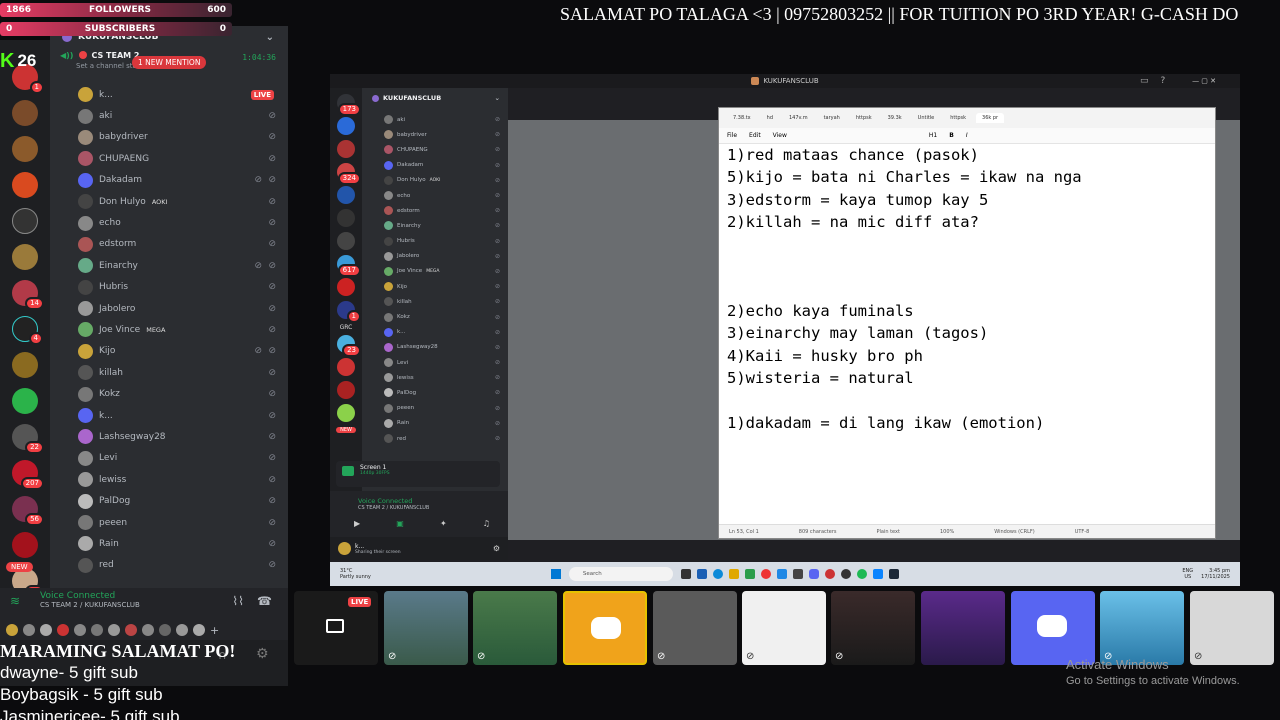  I want to click on notepad-tab: 7.38.tx, so click(742, 118).